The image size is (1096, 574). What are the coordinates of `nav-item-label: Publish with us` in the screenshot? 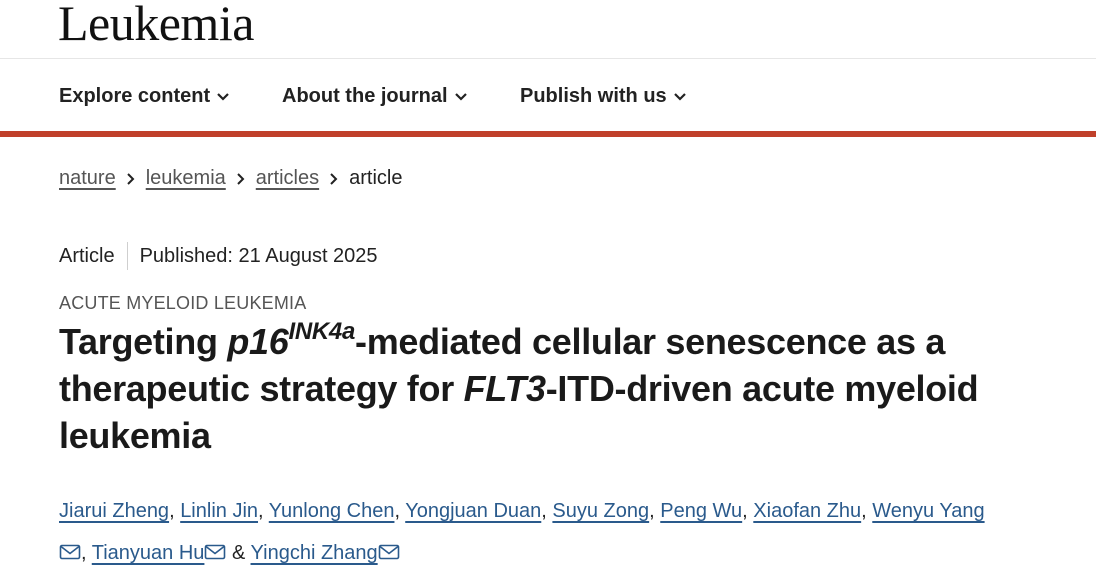 It's located at (593, 96).